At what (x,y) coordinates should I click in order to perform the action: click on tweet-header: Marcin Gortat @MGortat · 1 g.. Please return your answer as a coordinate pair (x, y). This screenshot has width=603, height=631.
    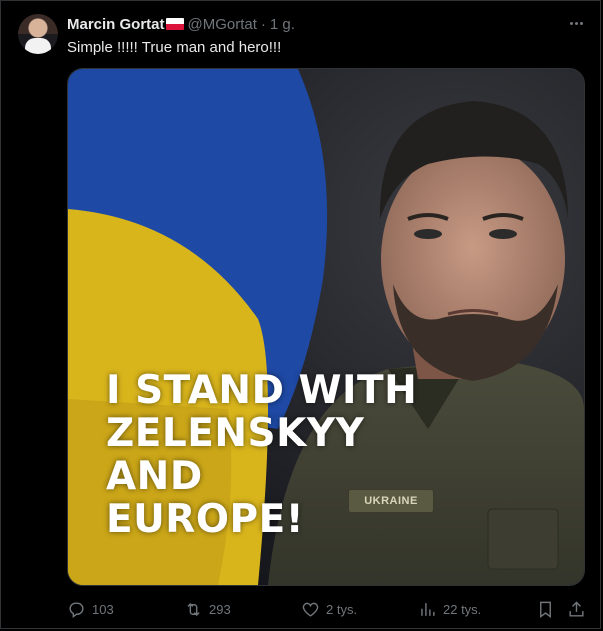
    Looking at the image, I should click on (181, 24).